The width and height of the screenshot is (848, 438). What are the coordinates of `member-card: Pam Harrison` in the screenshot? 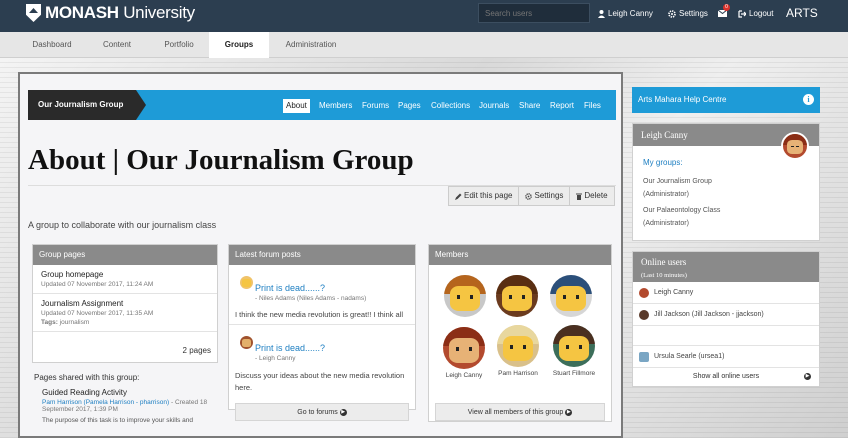 It's located at (518, 351).